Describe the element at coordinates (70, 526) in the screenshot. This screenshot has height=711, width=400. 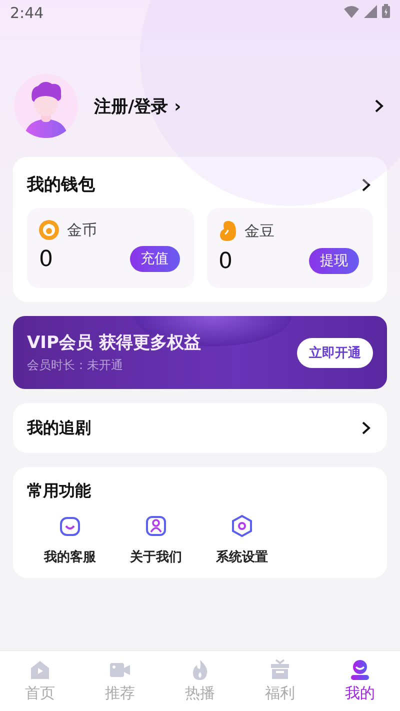
I see `chat-bubble-icon` at that location.